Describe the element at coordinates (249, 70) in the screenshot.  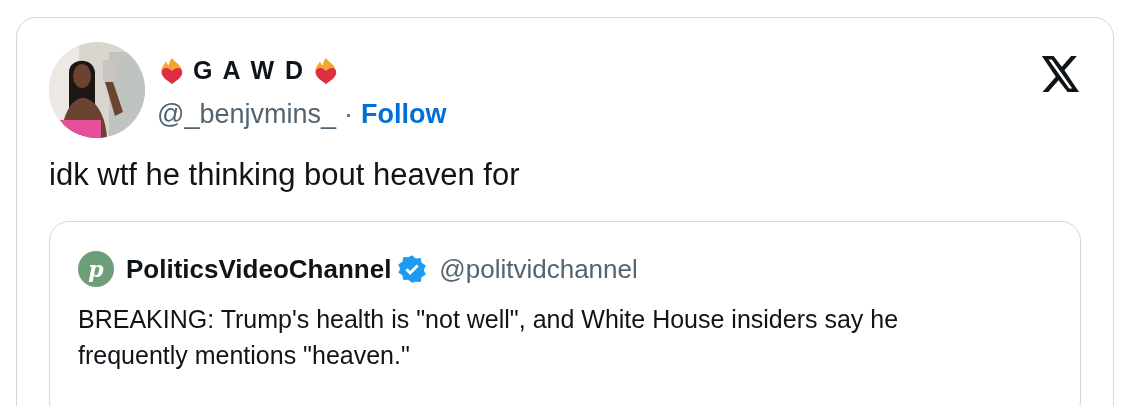
I see `display-name: G A W D` at that location.